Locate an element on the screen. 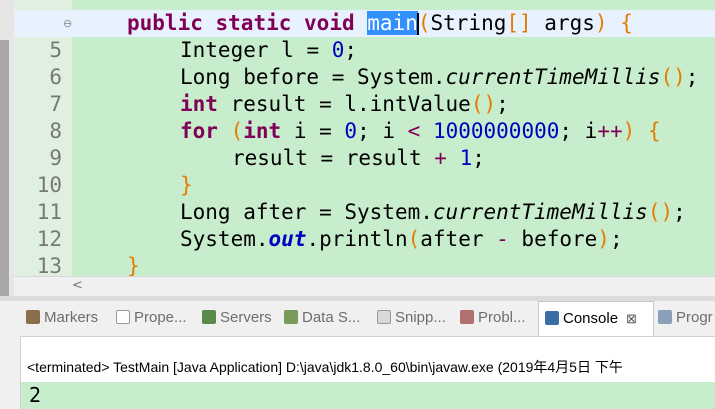 The height and width of the screenshot is (409, 715). code-line-6: 6 Integer l = 0; is located at coordinates (364, 63).